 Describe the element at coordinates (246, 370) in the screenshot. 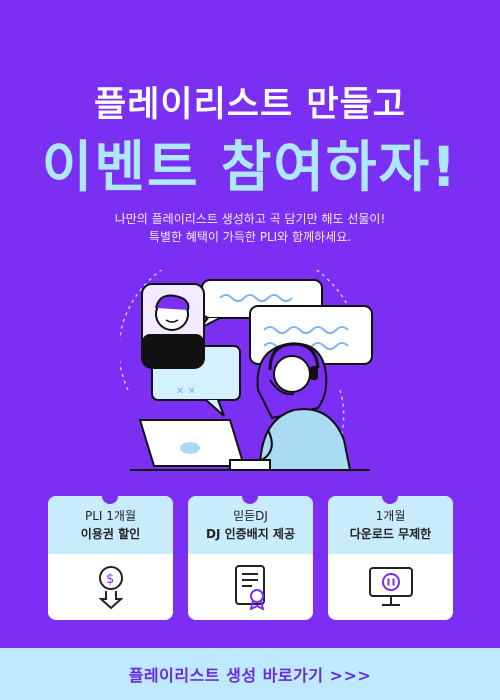

I see `chat-illustration: ✕ ✕` at that location.